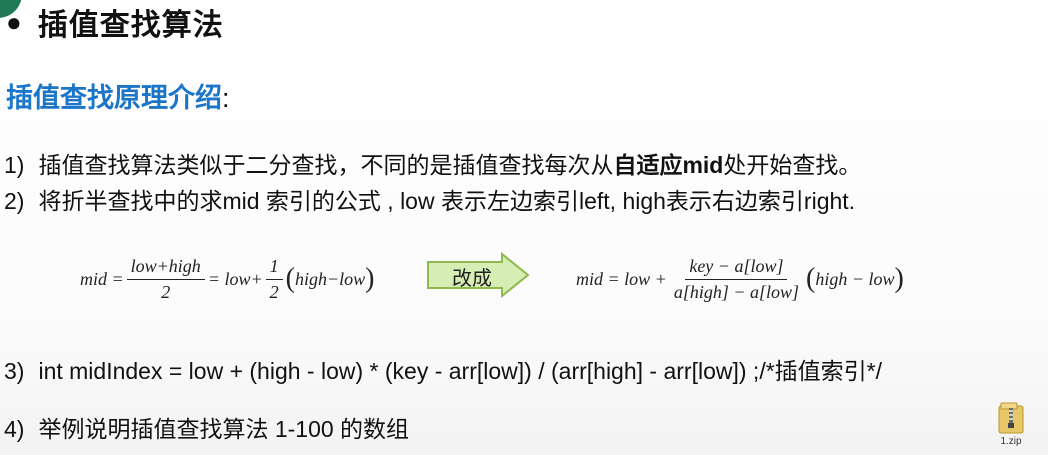 The image size is (1048, 455). What do you see at coordinates (226, 98) in the screenshot?
I see `subtitle-colon: :` at bounding box center [226, 98].